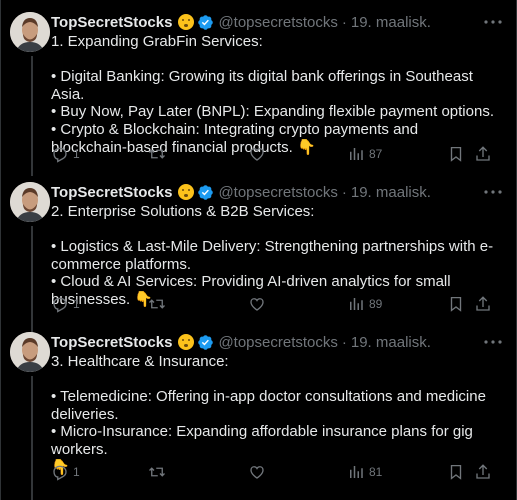  Describe the element at coordinates (274, 304) in the screenshot. I see `tweet-actions: 1 89` at that location.